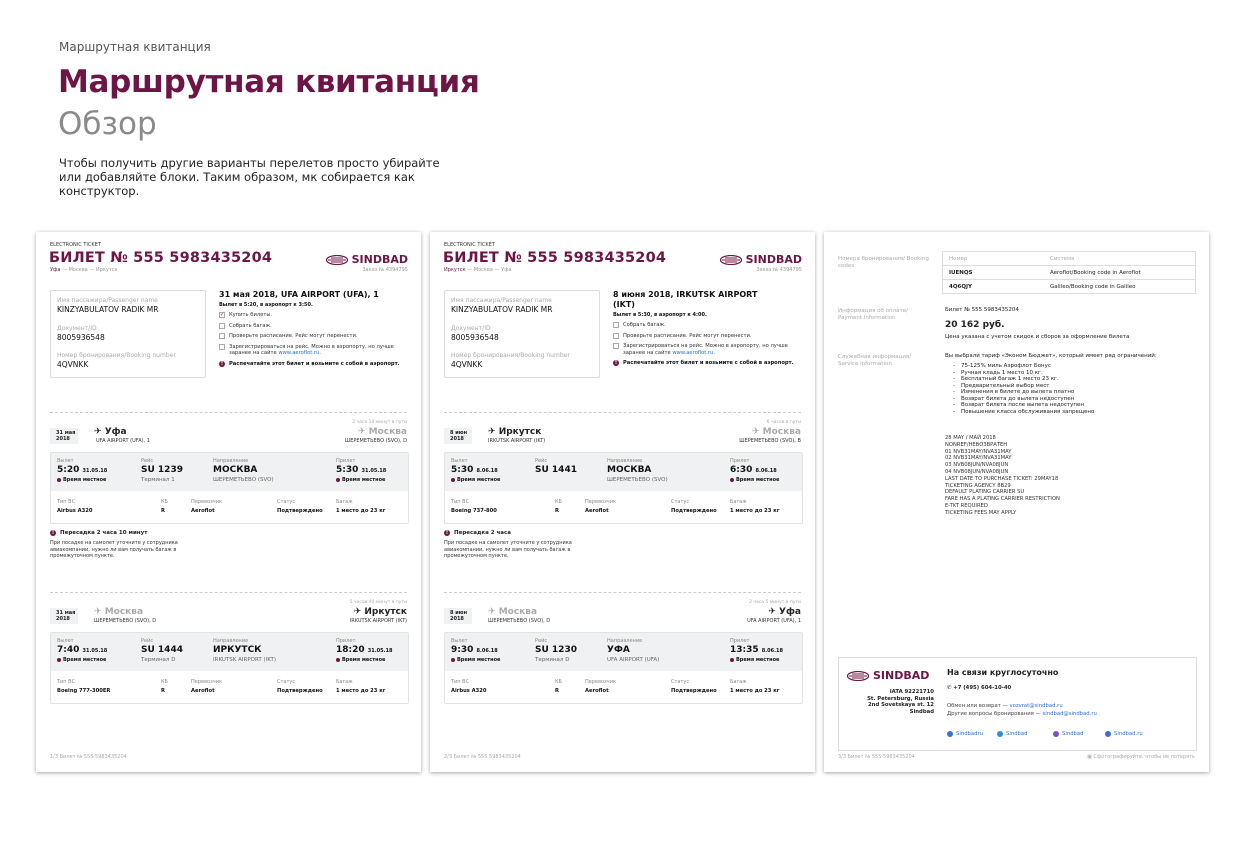 The image size is (1244, 841). Describe the element at coordinates (1023, 412) in the screenshot. I see `list-item: Повышение класса обслуживания запрещено` at that location.